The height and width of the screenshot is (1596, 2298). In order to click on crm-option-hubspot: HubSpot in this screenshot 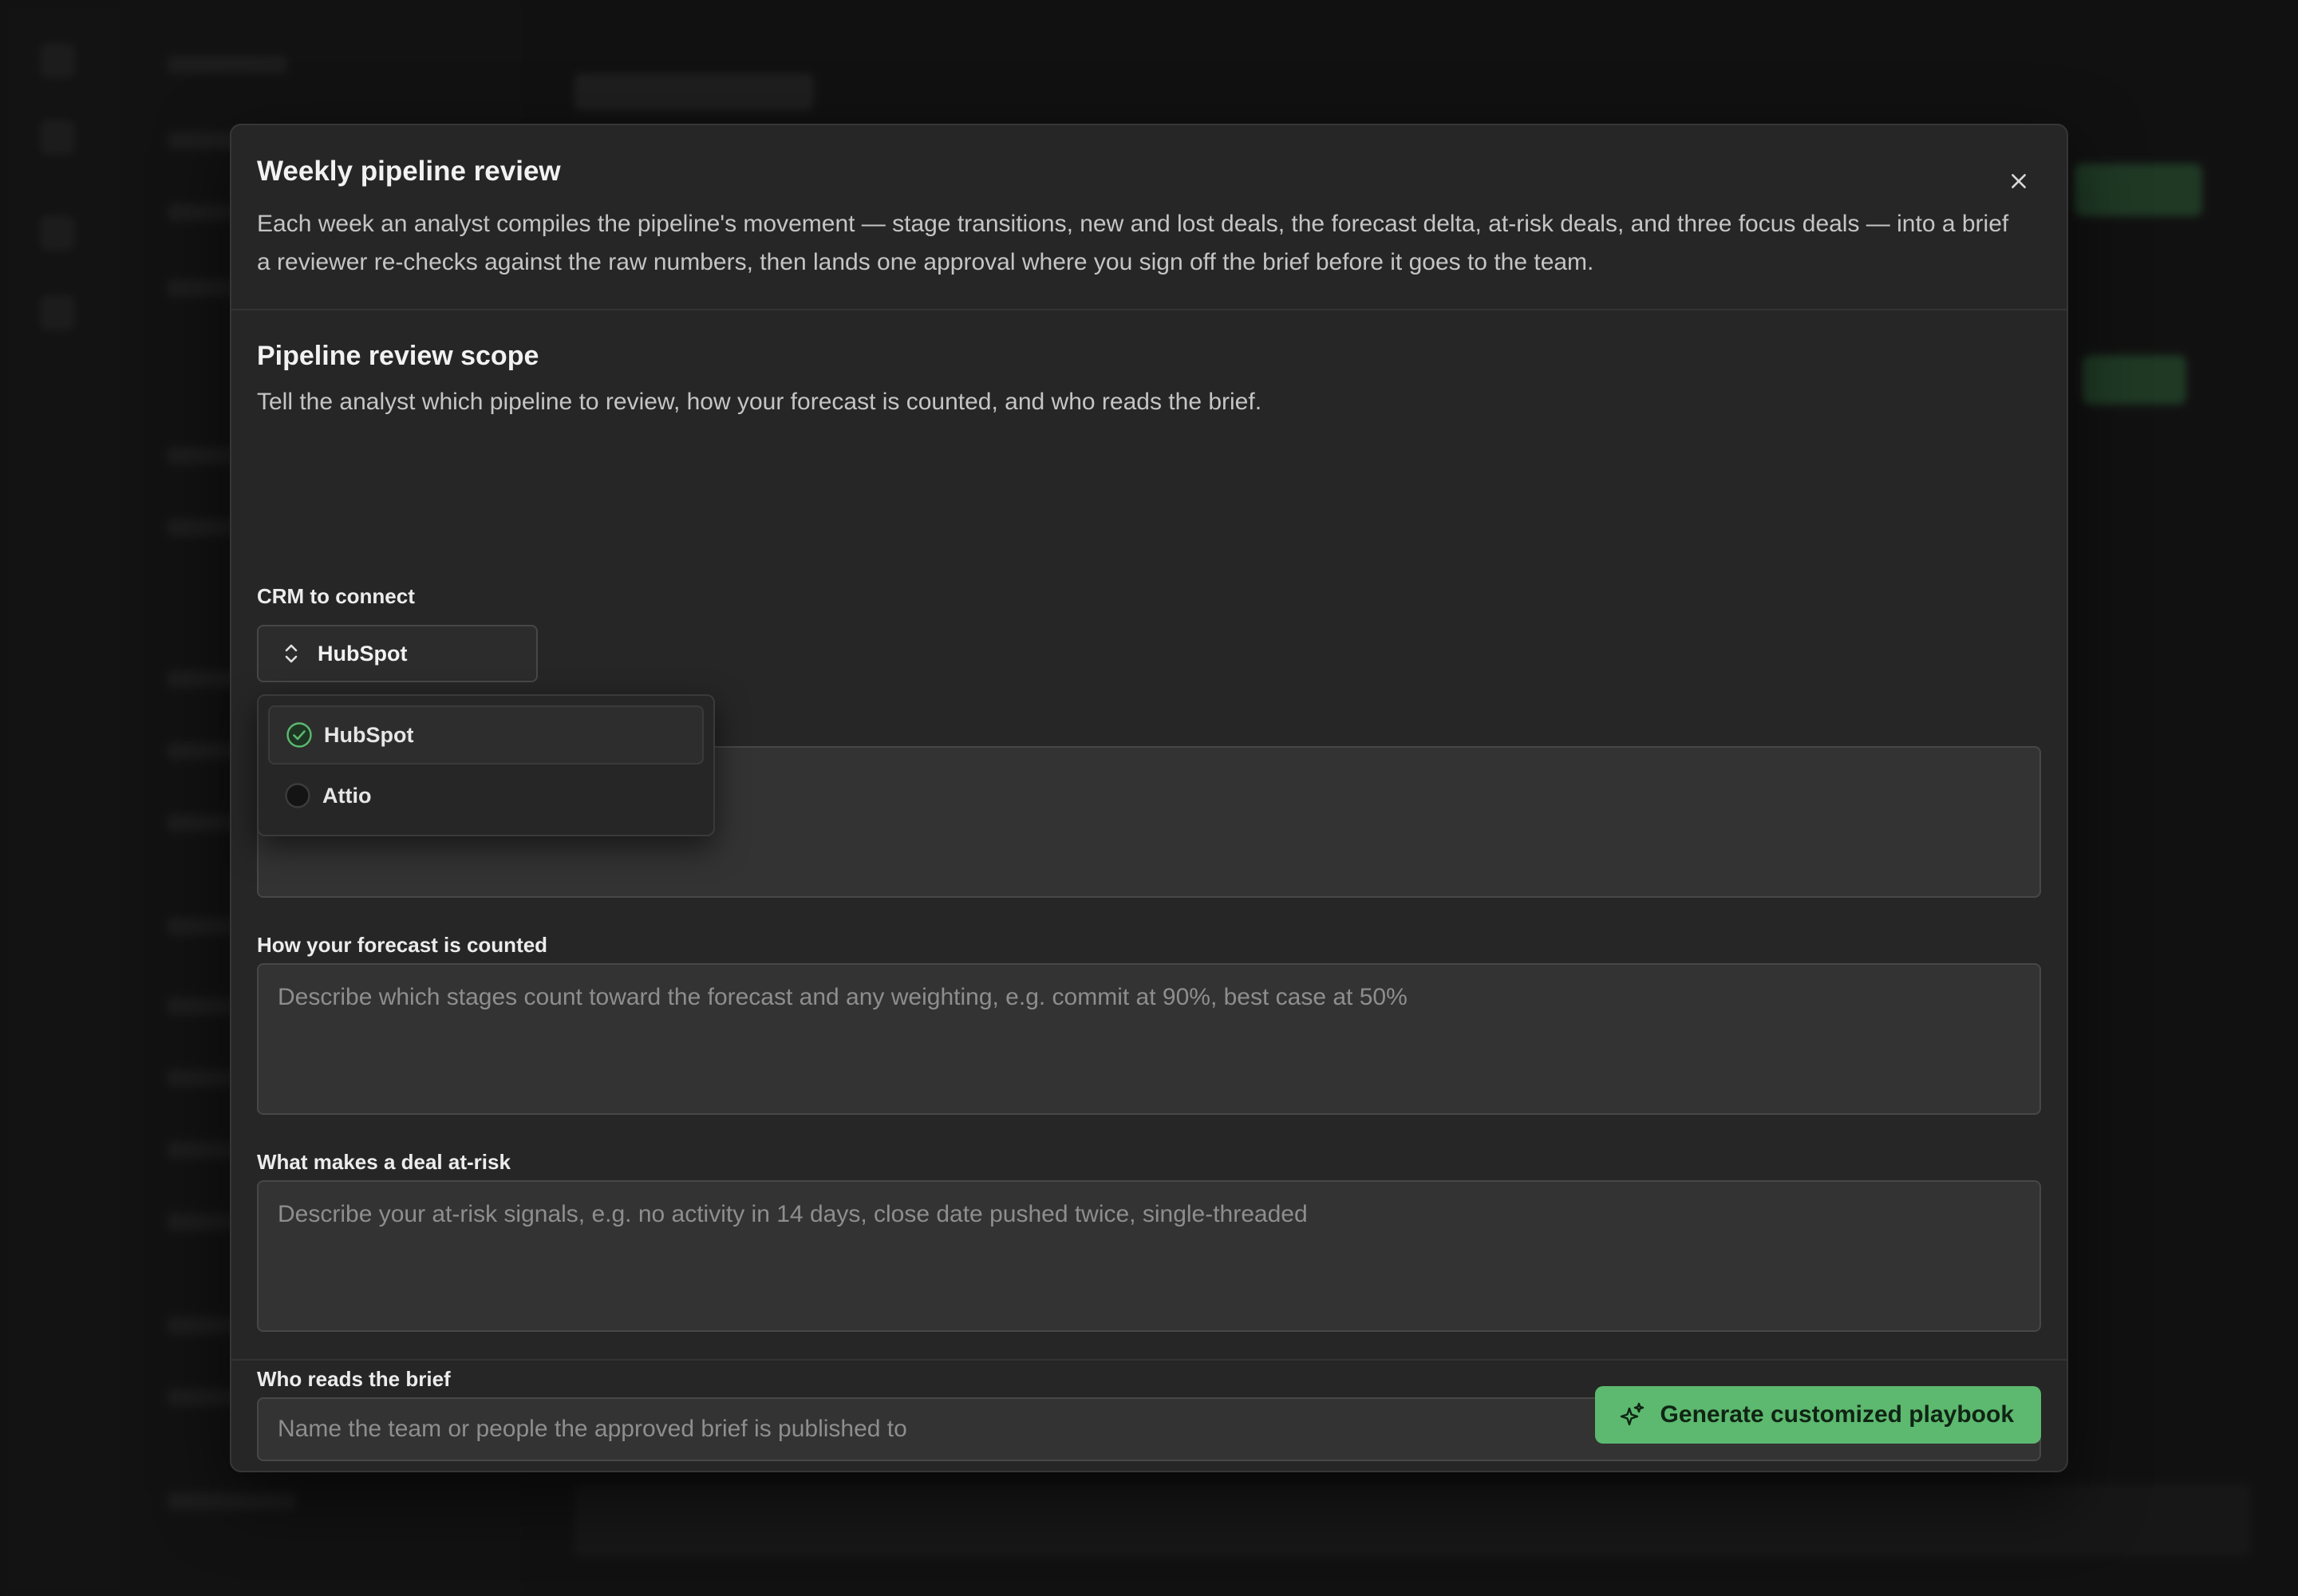, I will do `click(486, 734)`.